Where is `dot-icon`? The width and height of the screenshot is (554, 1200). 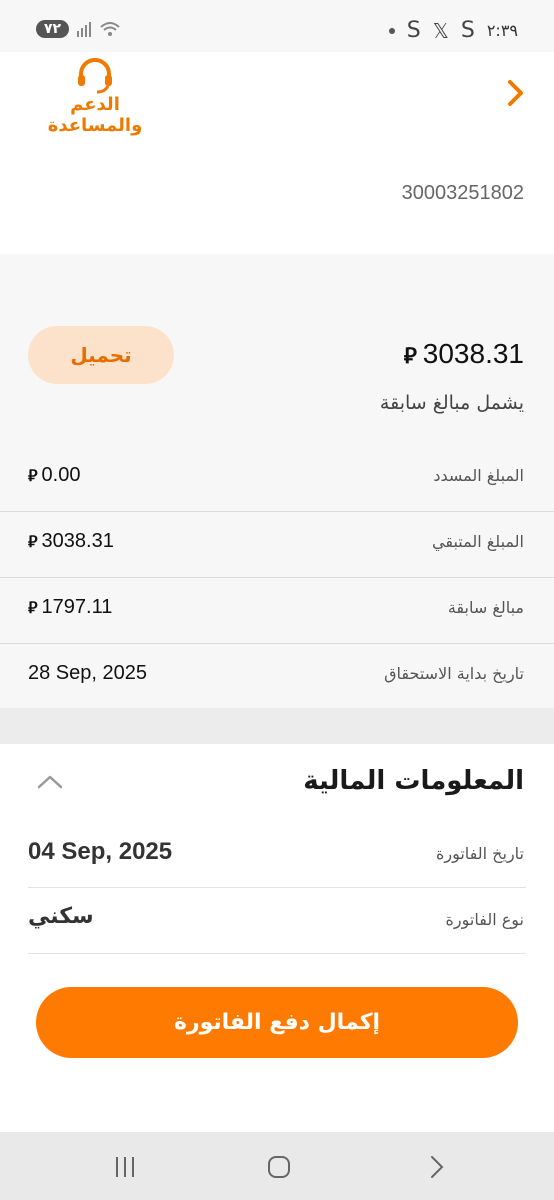 dot-icon is located at coordinates (391, 30).